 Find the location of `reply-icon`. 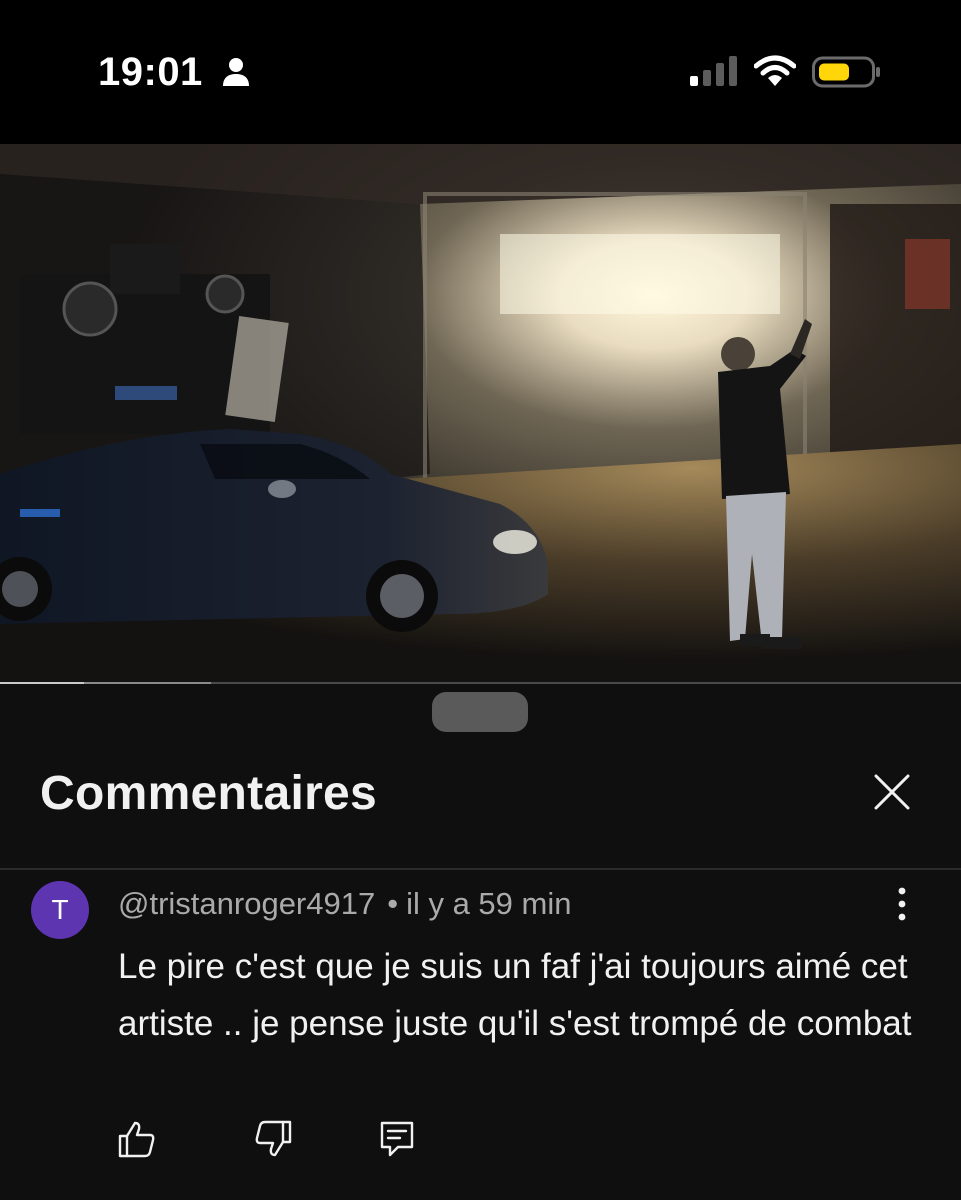

reply-icon is located at coordinates (397, 1139).